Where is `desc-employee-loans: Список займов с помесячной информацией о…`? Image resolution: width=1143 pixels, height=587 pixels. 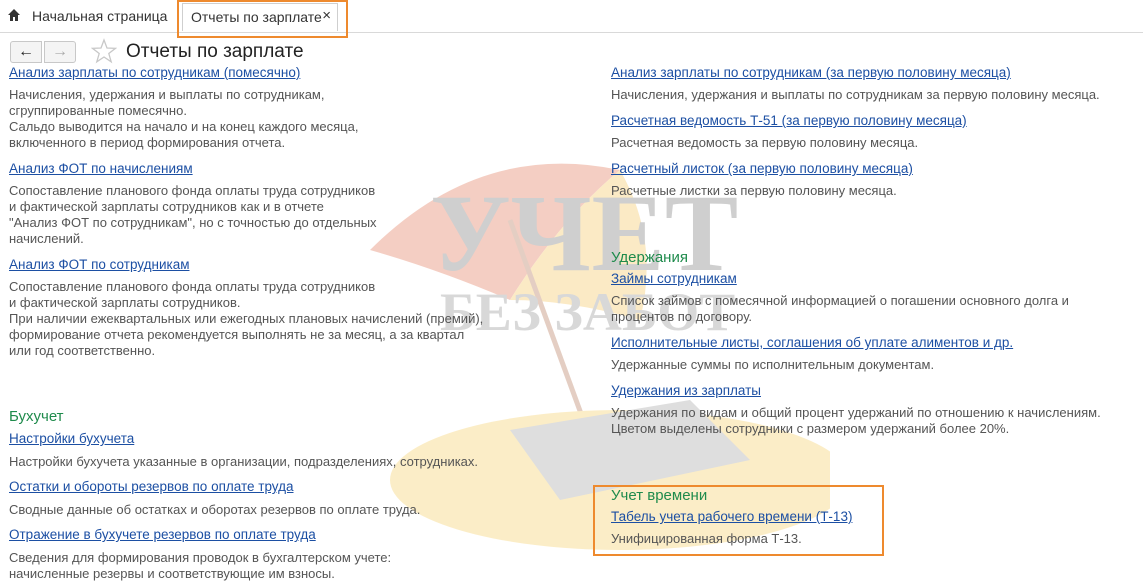 desc-employee-loans: Список займов с помесячной информацией о… is located at coordinates (840, 308).